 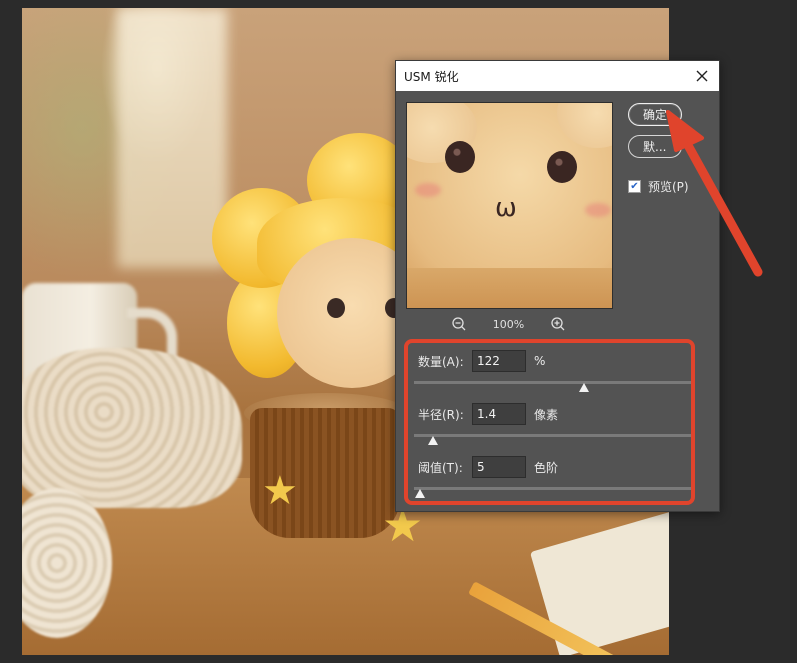 I want to click on threshold-input: 5, so click(x=499, y=467).